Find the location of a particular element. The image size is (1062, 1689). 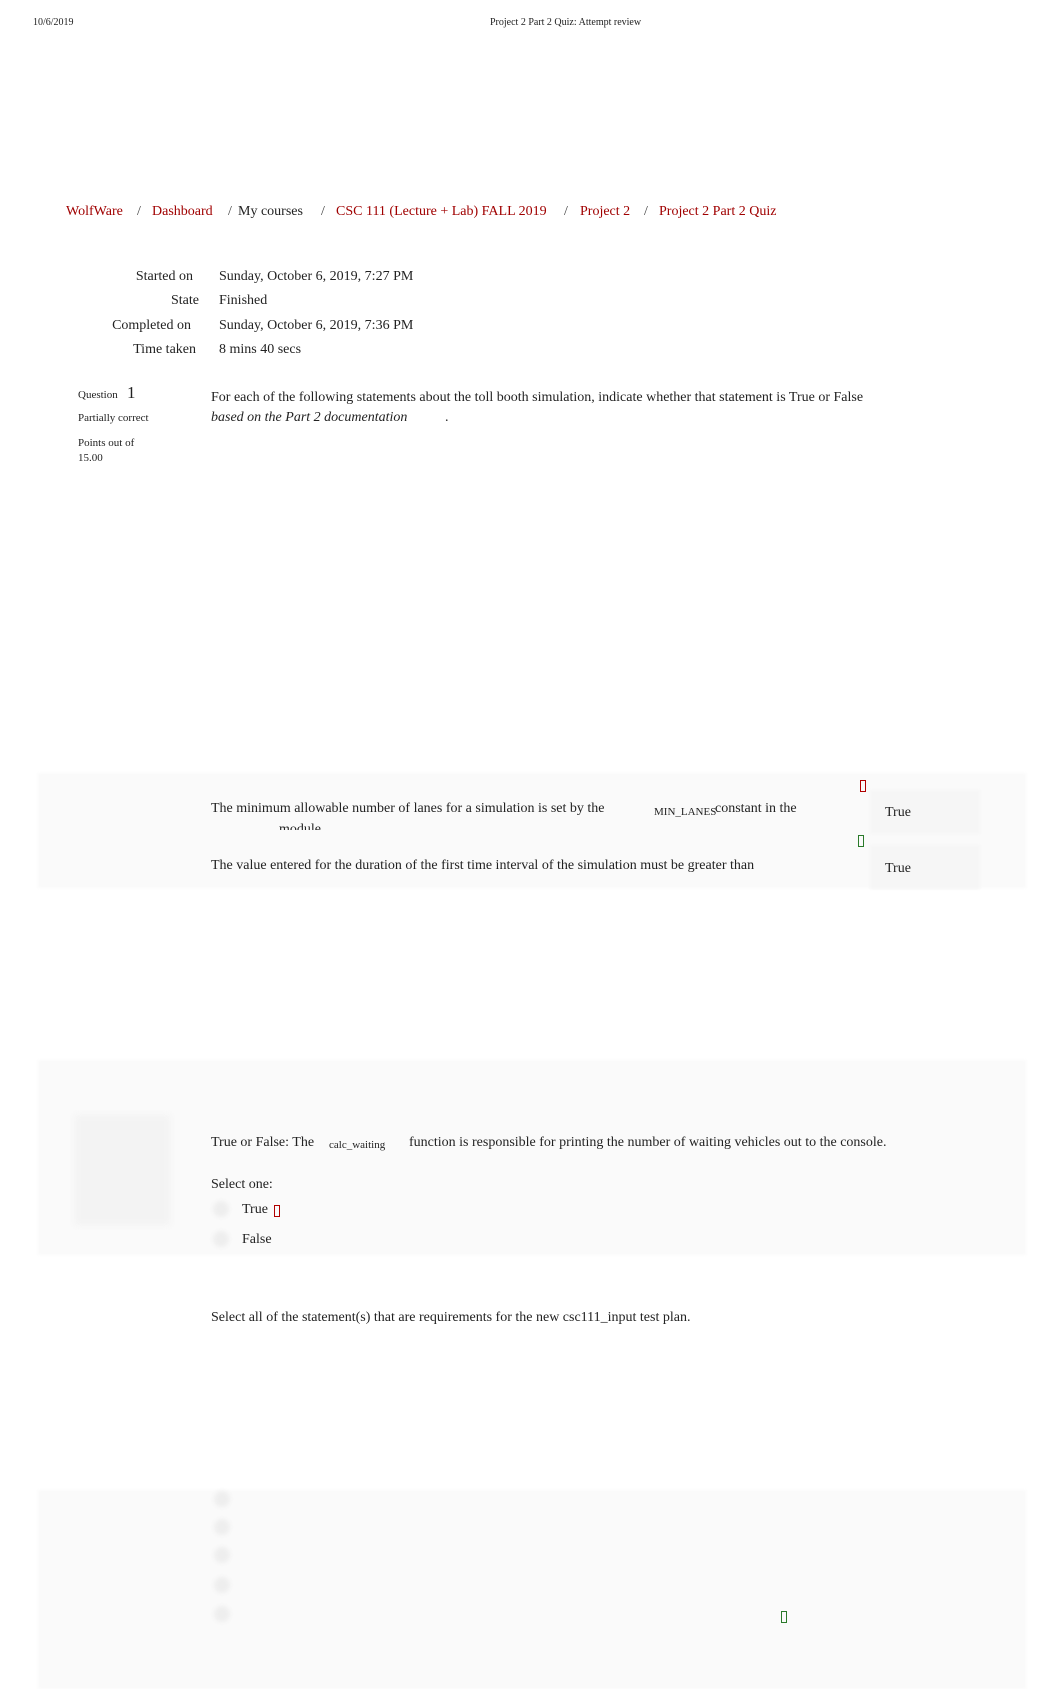

question-info-blurred is located at coordinates (122, 1170).